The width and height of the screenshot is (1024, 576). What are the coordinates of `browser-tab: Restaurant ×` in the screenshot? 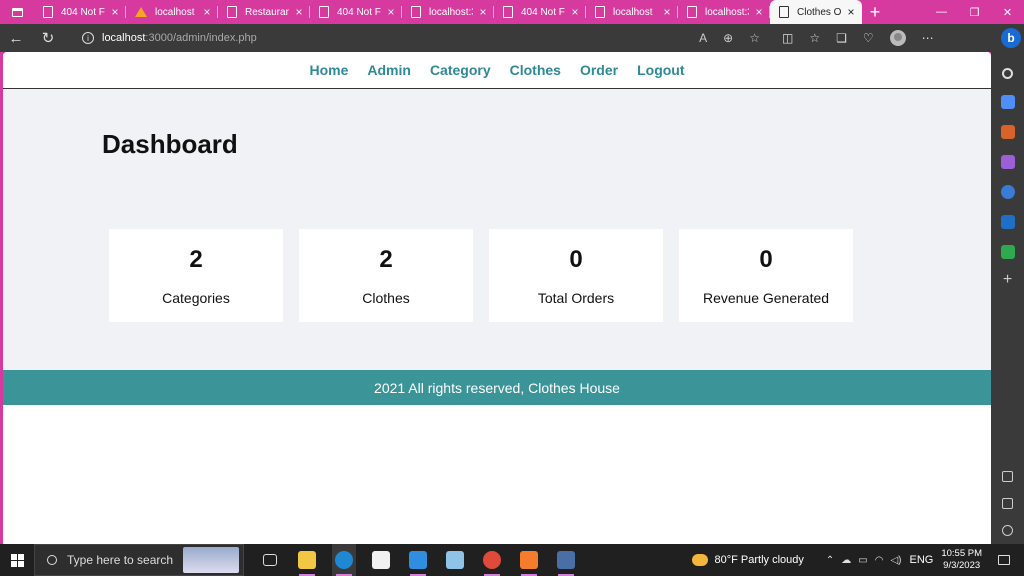 It's located at (264, 12).